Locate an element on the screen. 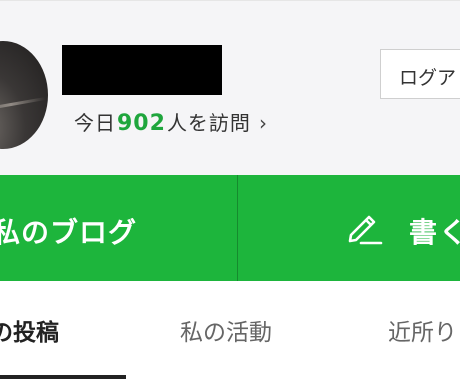 The image size is (460, 380). tab-my-activity: 私の活動 is located at coordinates (226, 330).